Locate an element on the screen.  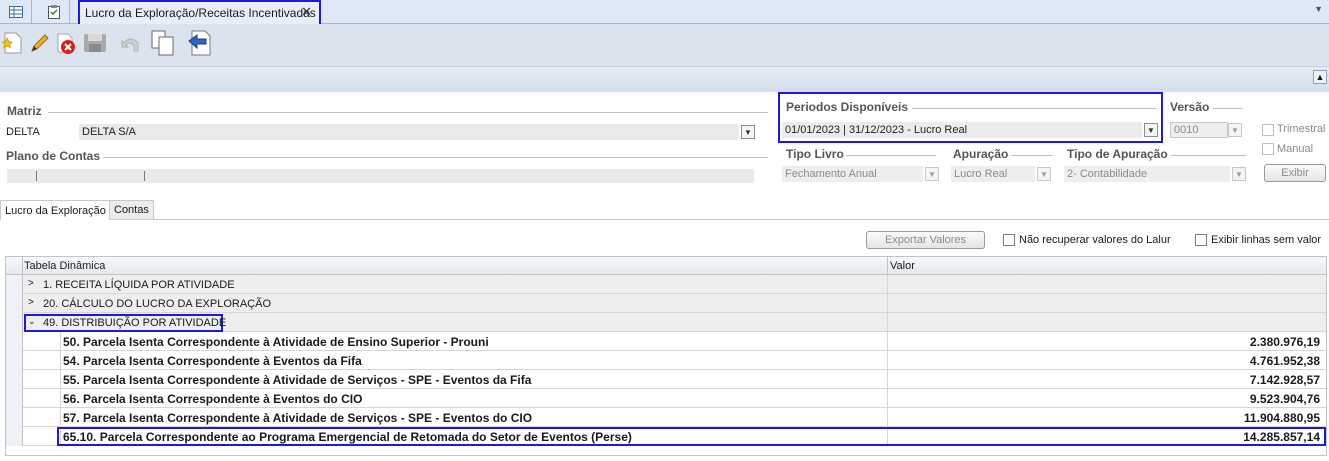
versao-select: 0010 is located at coordinates (1199, 130).